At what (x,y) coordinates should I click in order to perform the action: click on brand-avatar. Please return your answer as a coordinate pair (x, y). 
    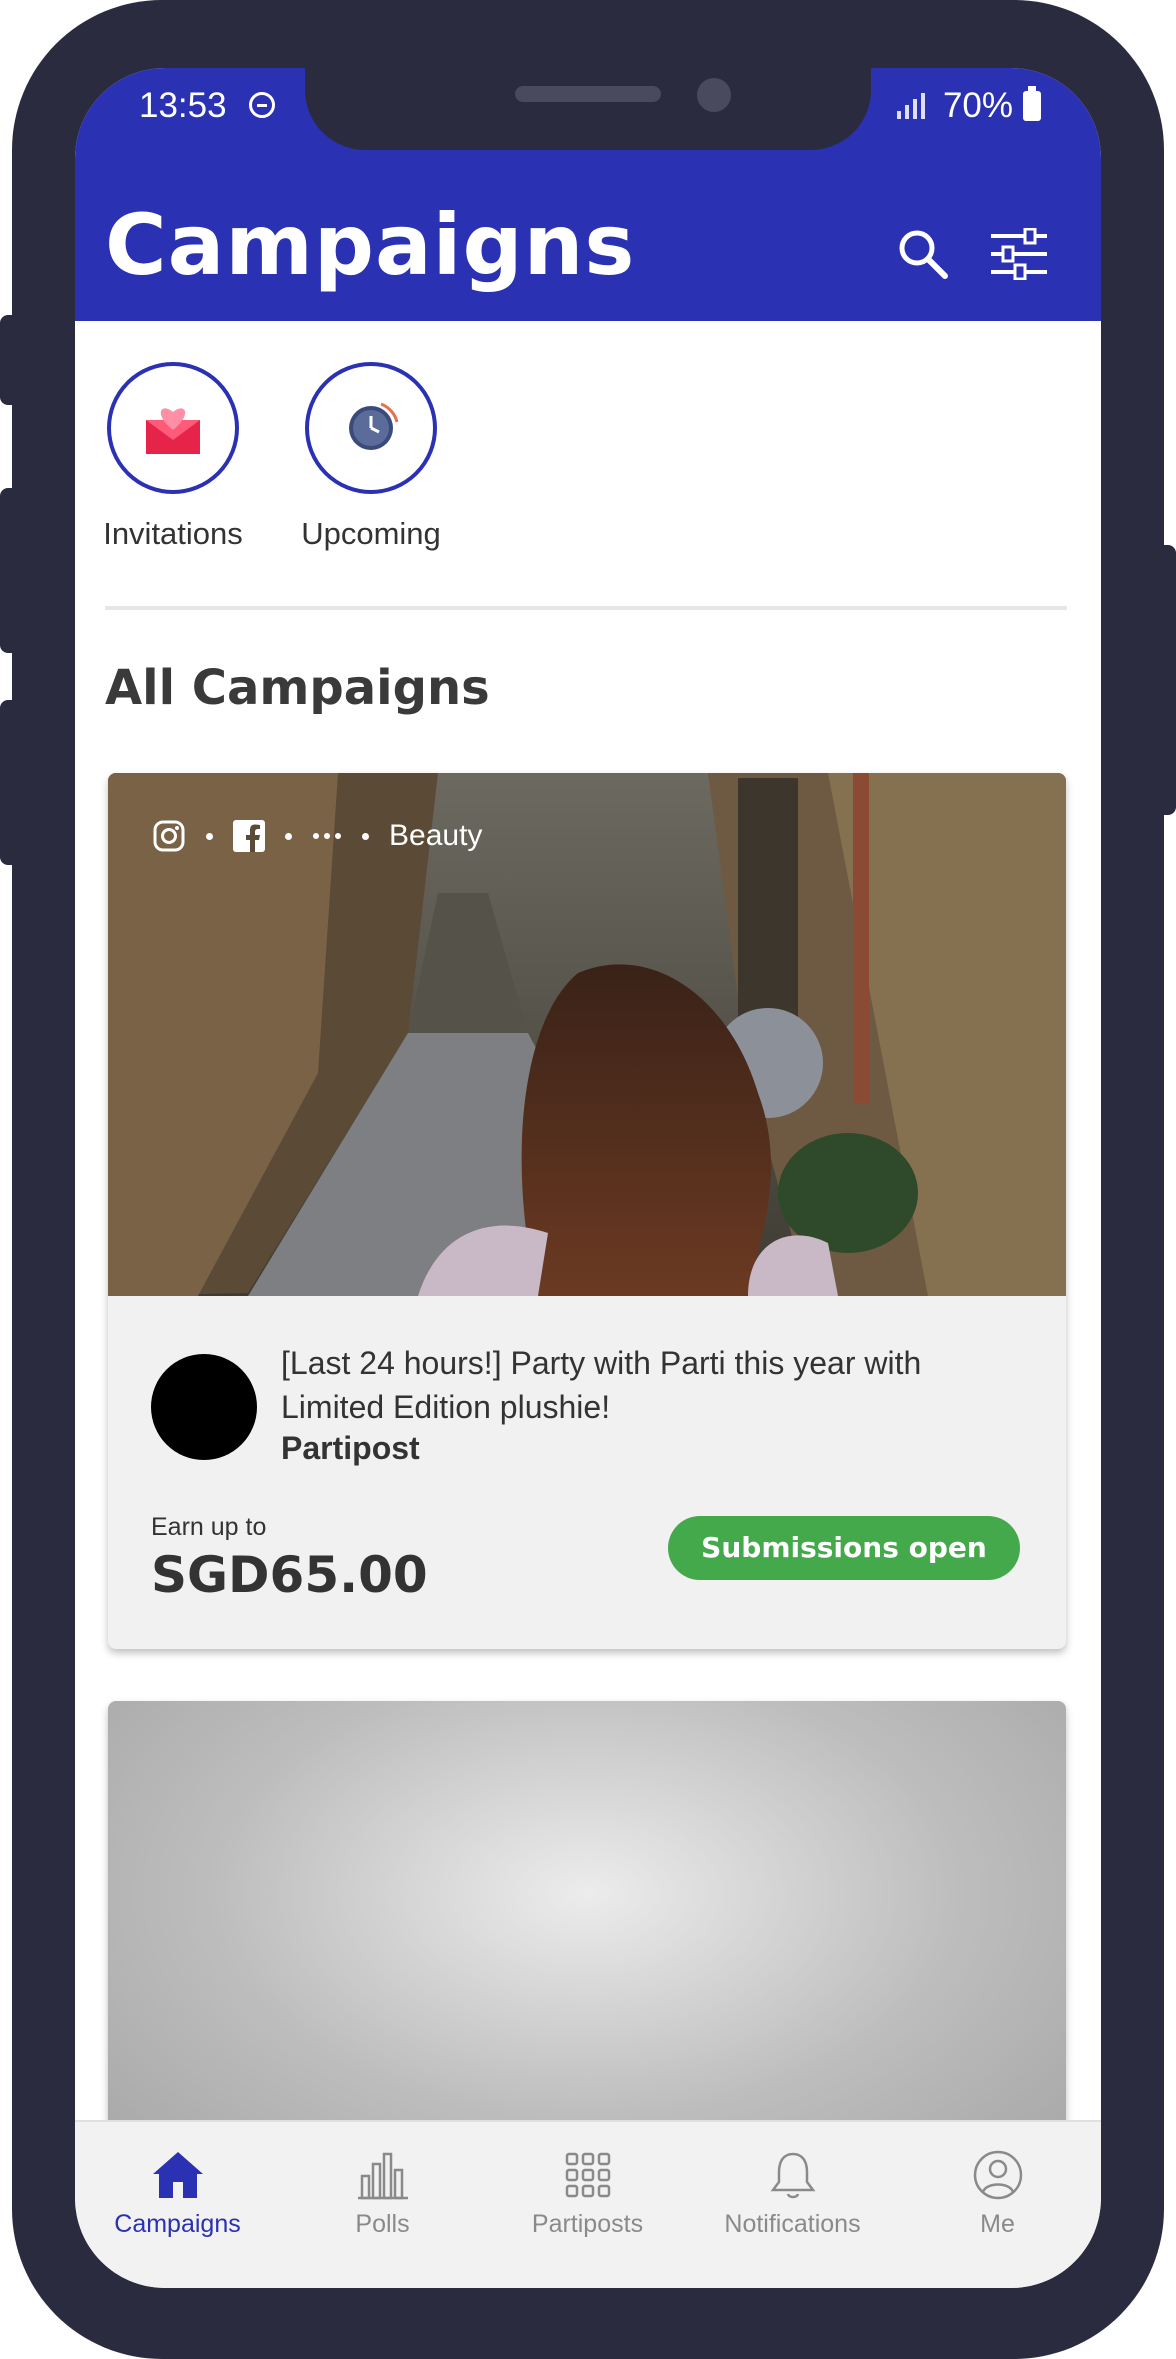
    Looking at the image, I should click on (204, 1407).